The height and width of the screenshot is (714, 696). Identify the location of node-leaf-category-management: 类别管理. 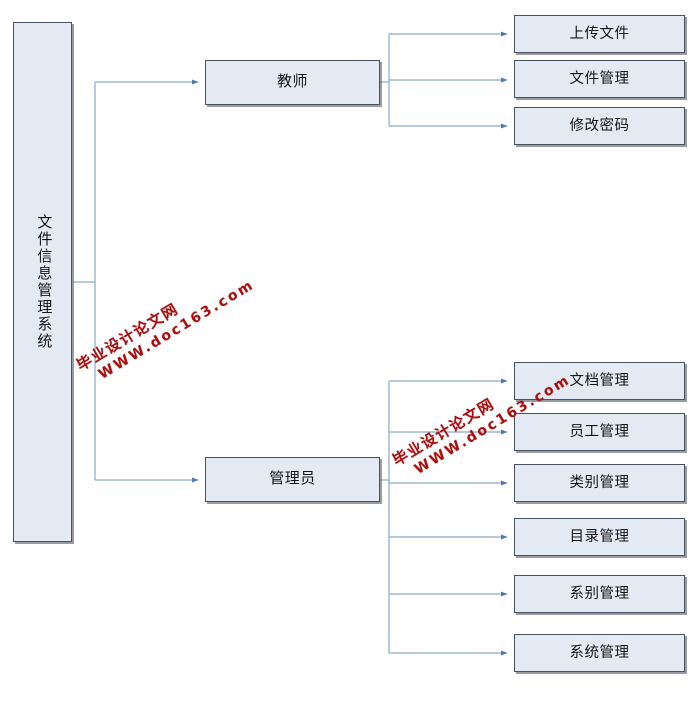
(599, 483).